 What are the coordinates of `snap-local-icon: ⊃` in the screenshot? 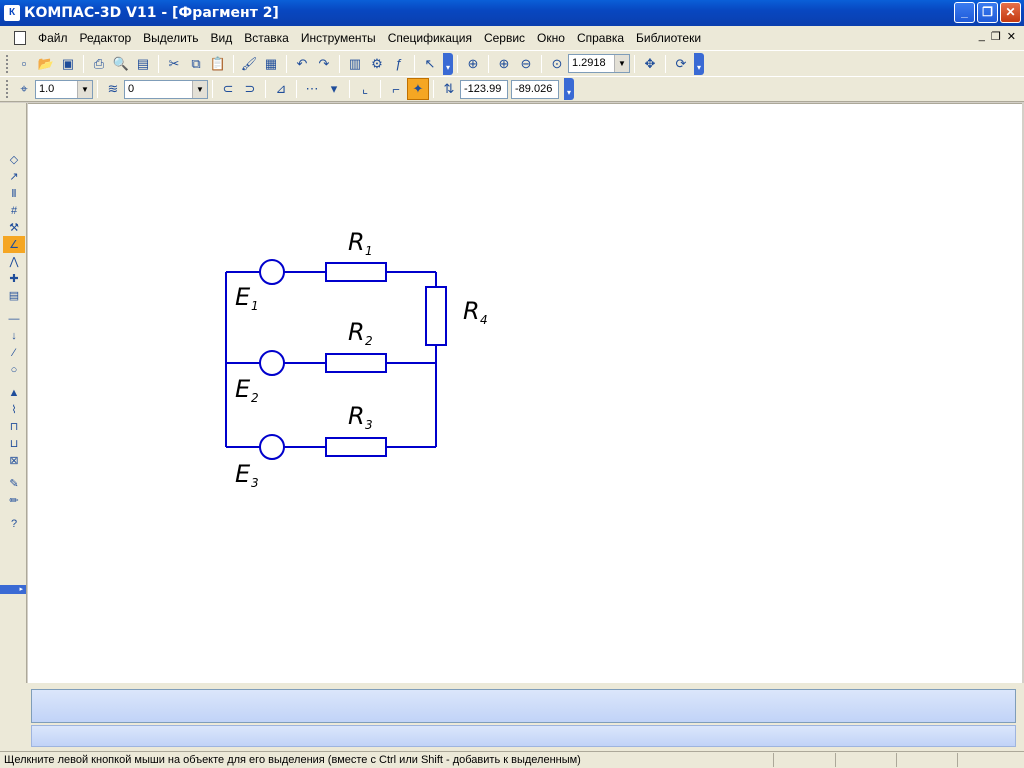 It's located at (250, 89).